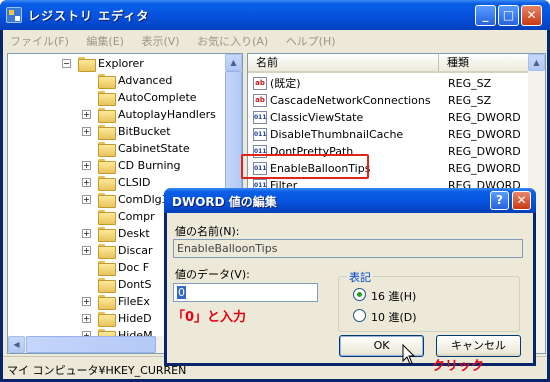  What do you see at coordinates (135, 250) in the screenshot?
I see `tree-item-label: Discar` at bounding box center [135, 250].